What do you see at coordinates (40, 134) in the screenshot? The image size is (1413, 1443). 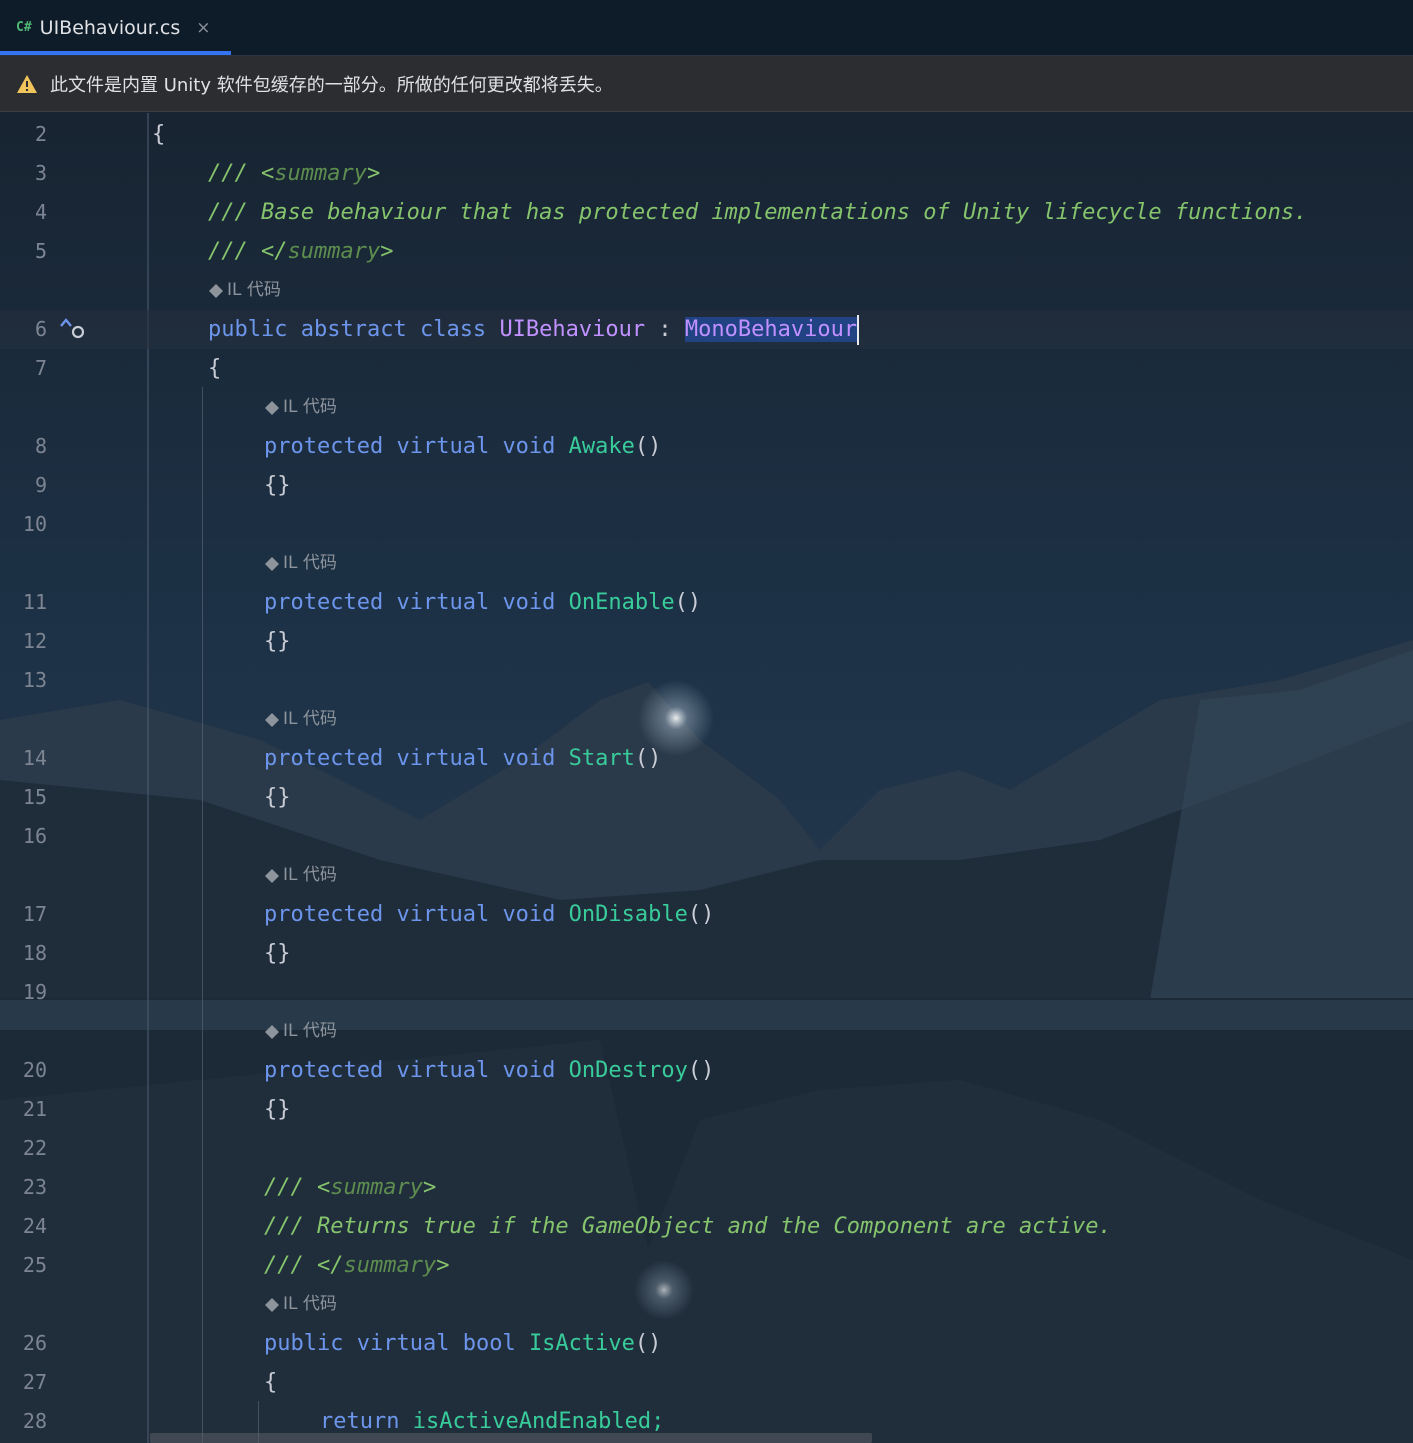 I see `line-number: 2` at bounding box center [40, 134].